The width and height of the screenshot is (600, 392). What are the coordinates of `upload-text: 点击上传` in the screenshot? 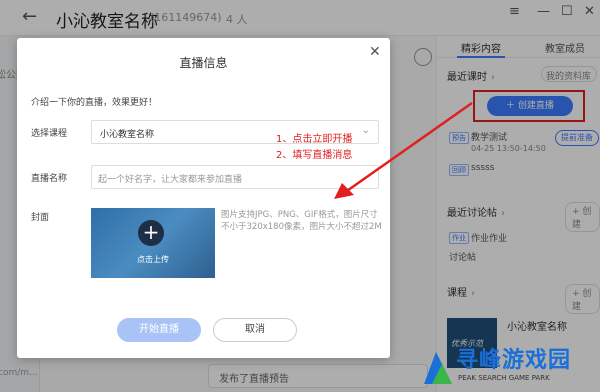 It's located at (153, 259).